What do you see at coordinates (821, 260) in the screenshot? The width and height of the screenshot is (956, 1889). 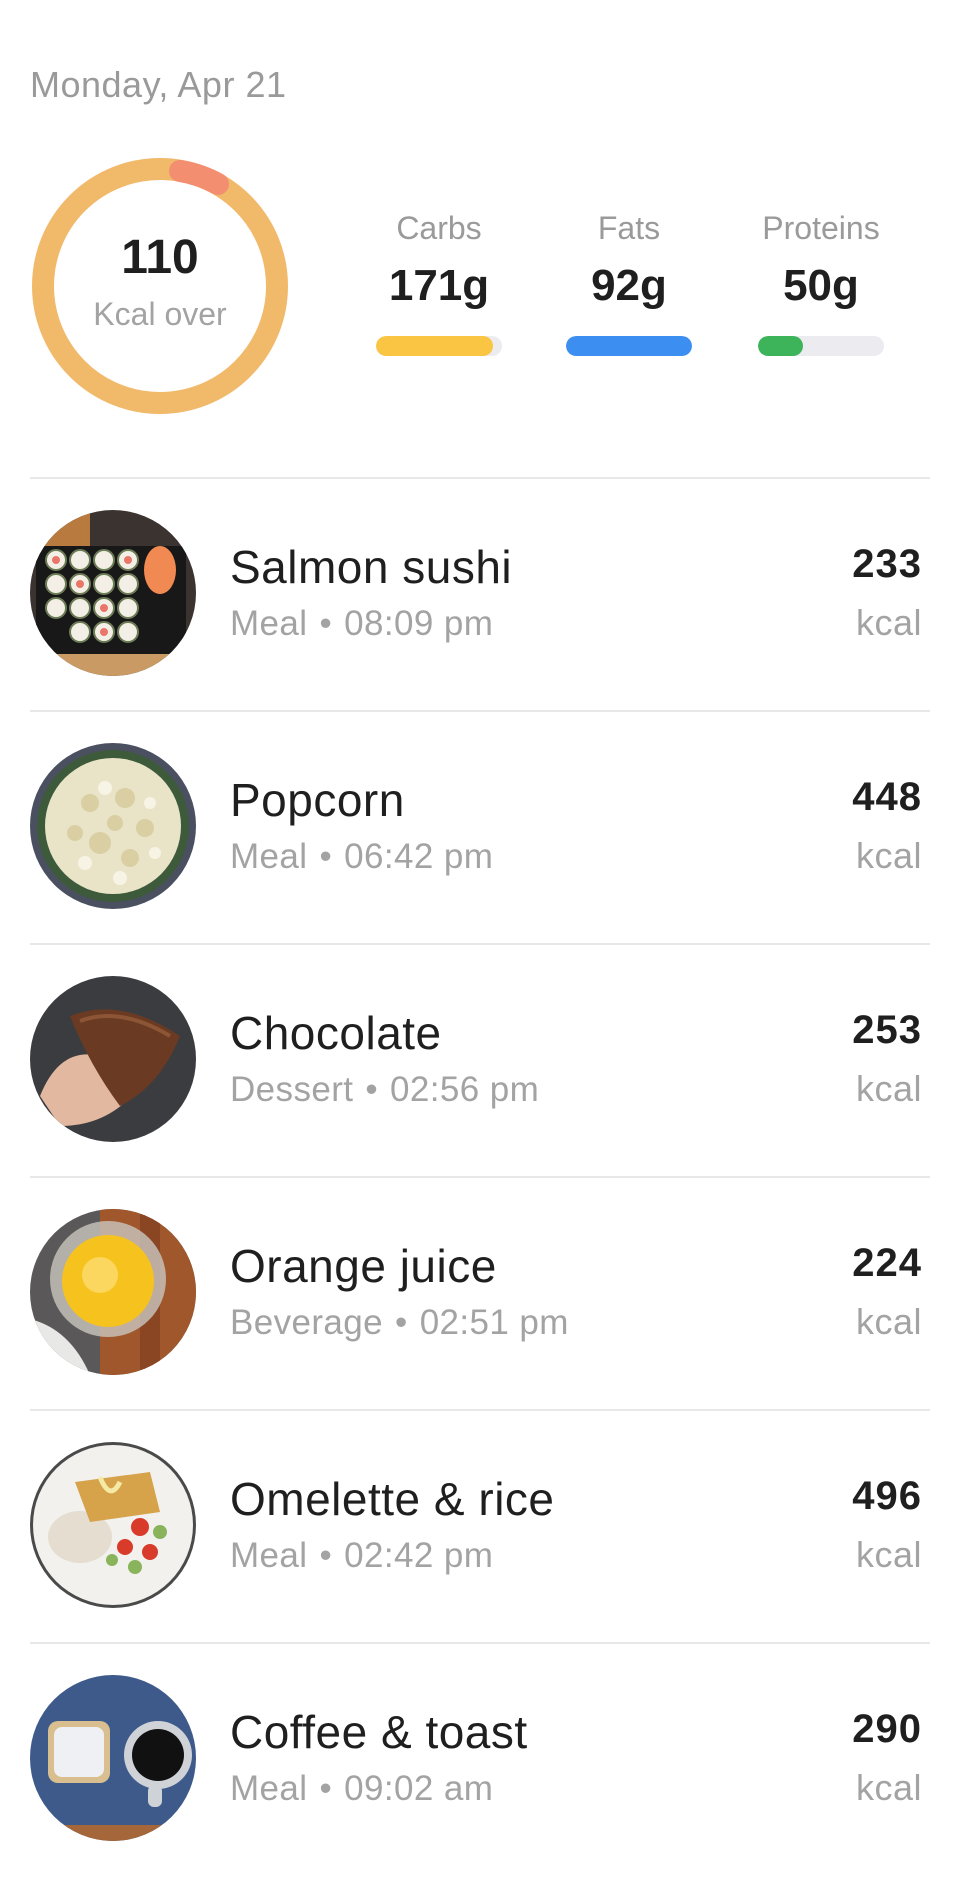 I see `macro-proteins: Proteins 50g` at bounding box center [821, 260].